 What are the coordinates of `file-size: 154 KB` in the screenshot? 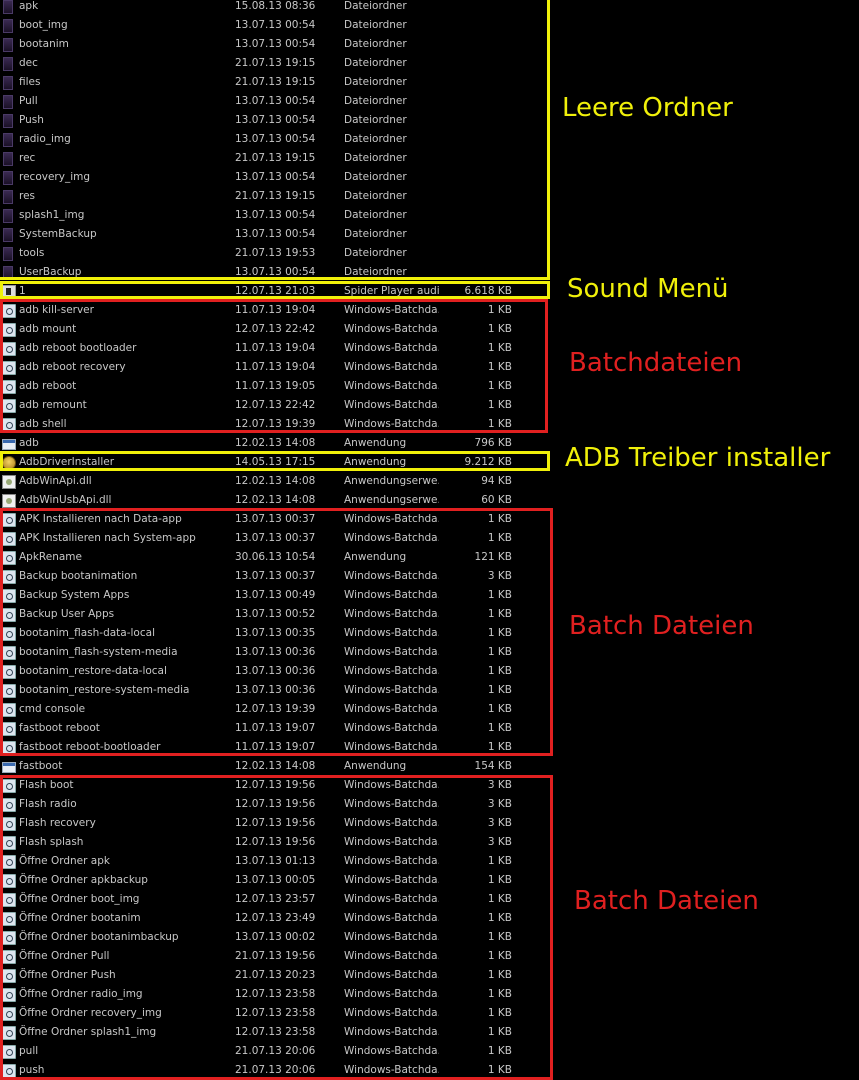 It's located at (493, 766).